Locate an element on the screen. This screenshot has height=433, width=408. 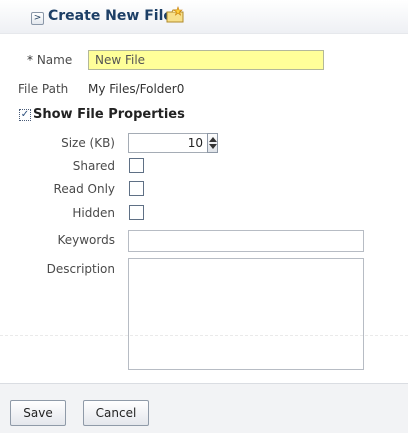
size-input is located at coordinates (168, 143).